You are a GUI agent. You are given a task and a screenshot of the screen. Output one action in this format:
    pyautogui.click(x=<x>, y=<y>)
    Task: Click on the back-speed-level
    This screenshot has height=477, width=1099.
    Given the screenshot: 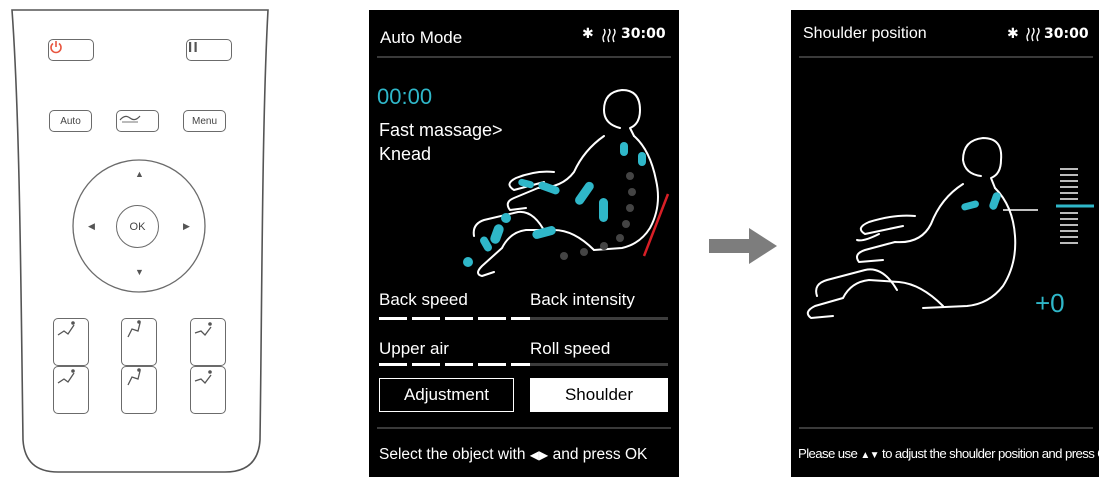 What is the action you would take?
    pyautogui.click(x=459, y=318)
    